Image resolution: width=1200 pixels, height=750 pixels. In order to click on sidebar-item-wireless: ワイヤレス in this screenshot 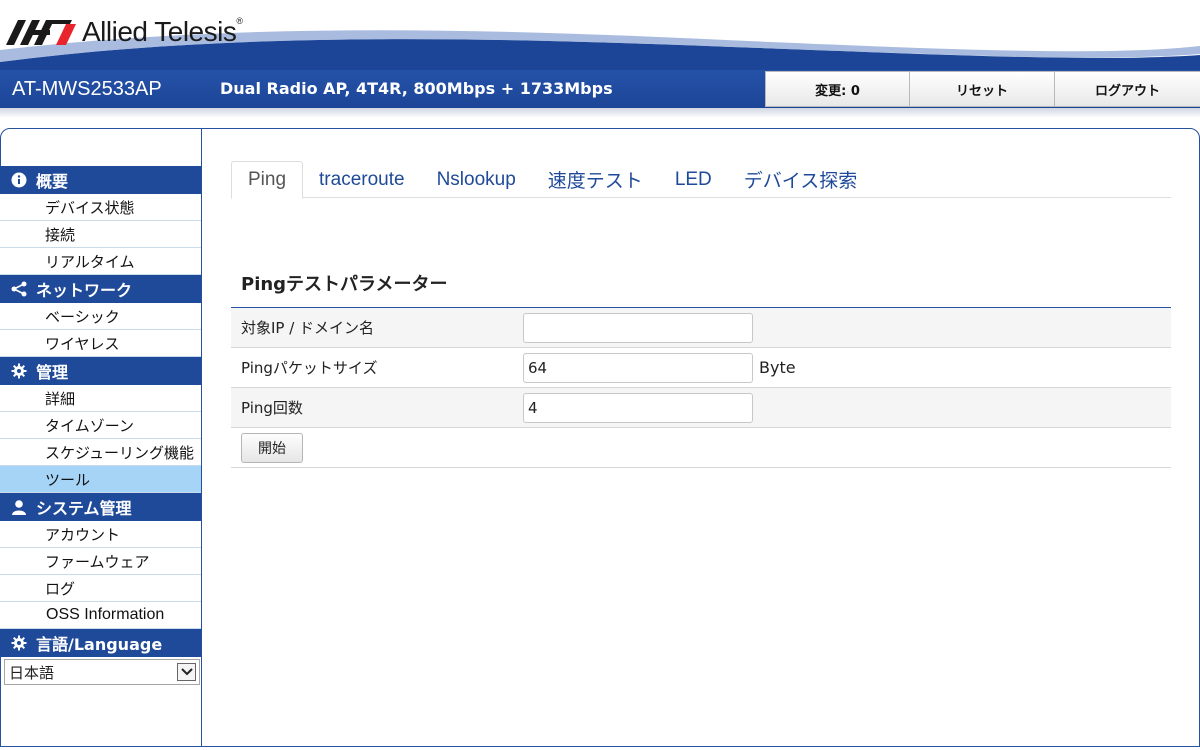, I will do `click(100, 343)`.